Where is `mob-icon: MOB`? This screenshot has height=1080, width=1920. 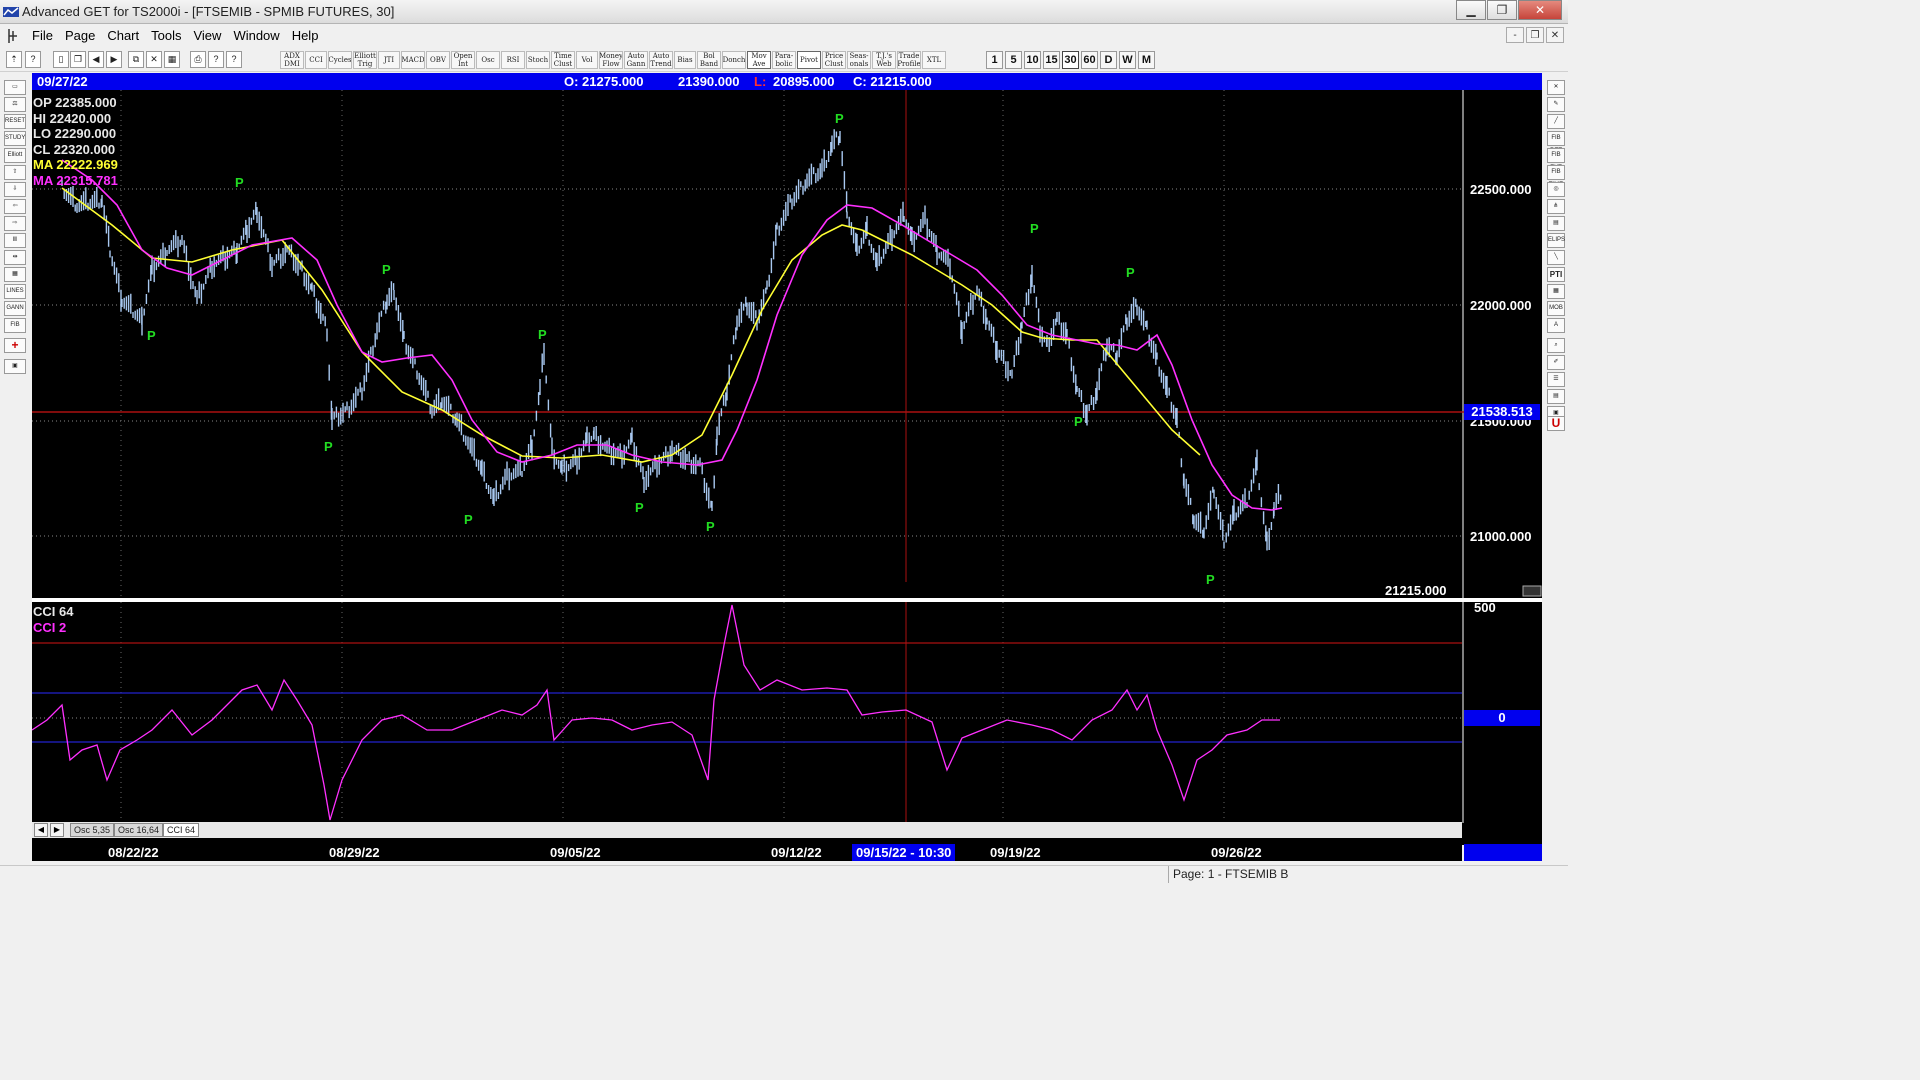
mob-icon: MOB is located at coordinates (1556, 308).